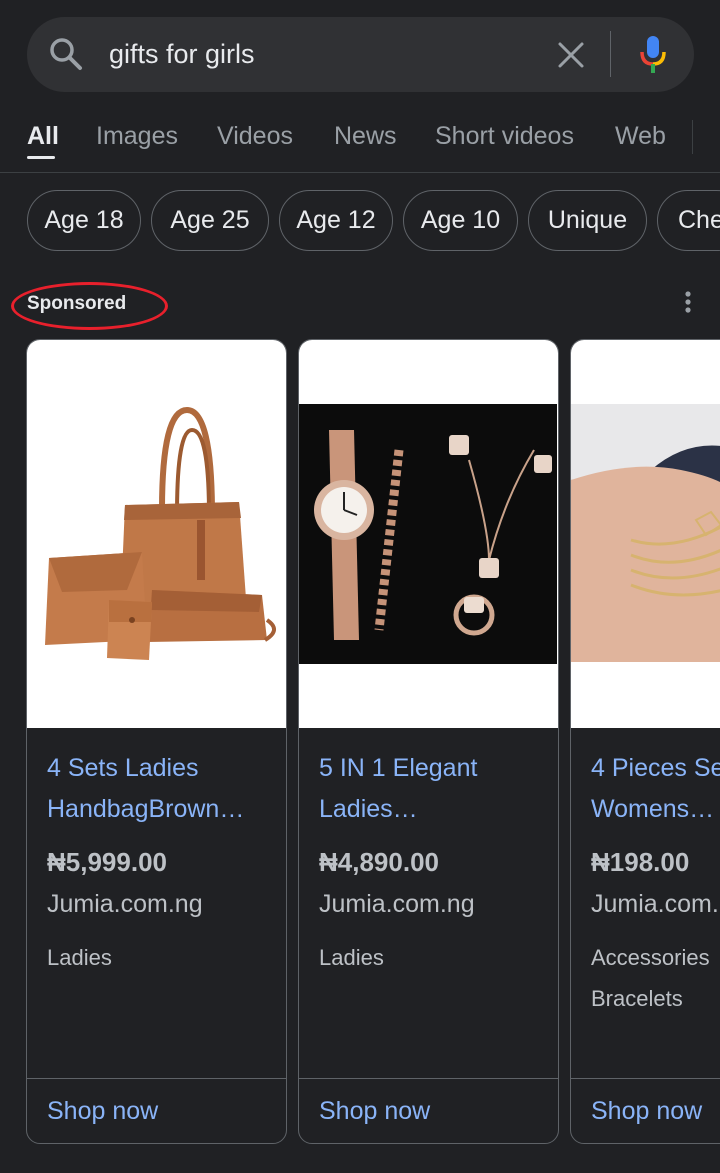  I want to click on chip-age-18: Age 18, so click(84, 220).